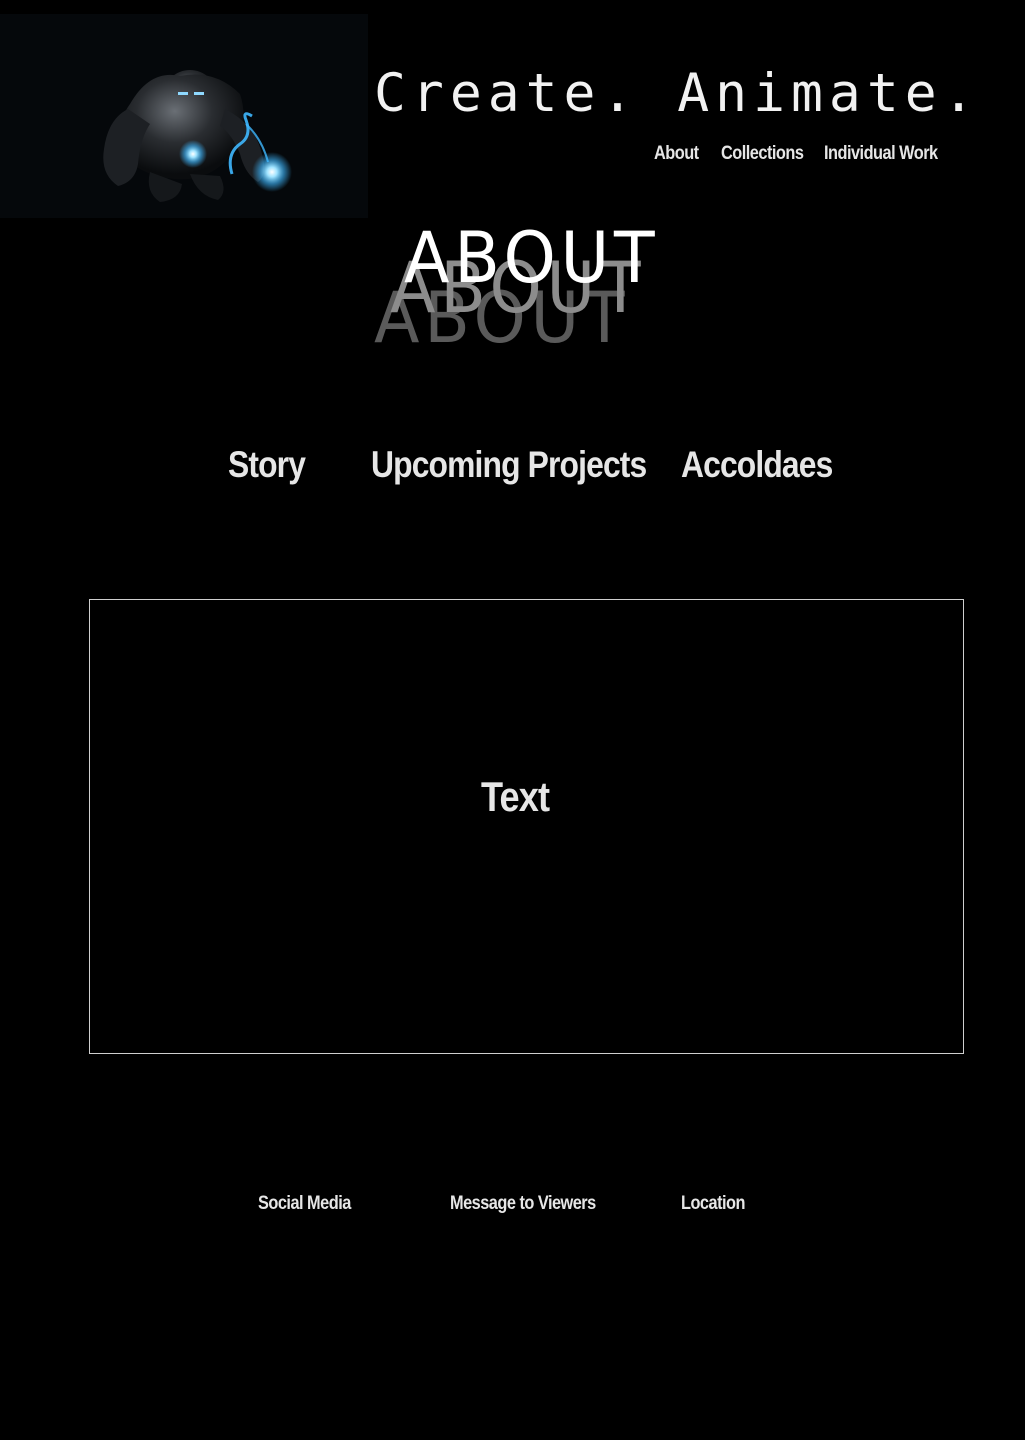  Describe the element at coordinates (523, 1204) in the screenshot. I see `footer-message-link: Message to Viewers` at that location.